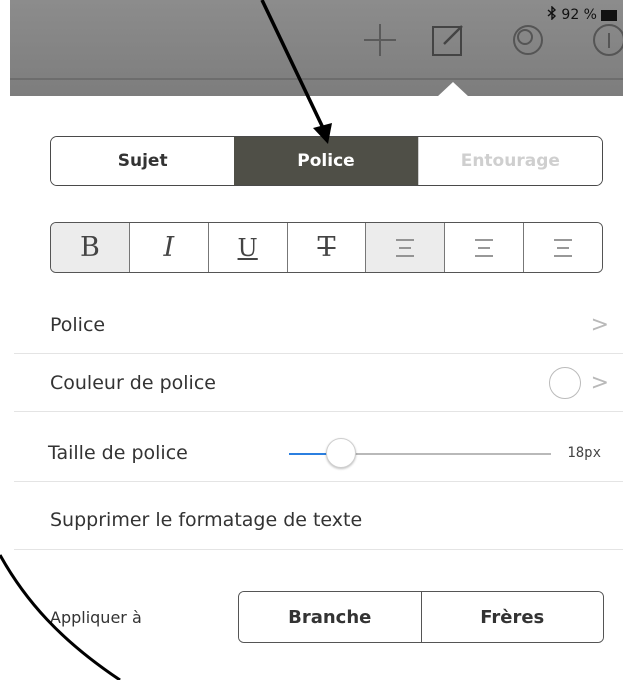  I want to click on font-row-label: Police, so click(78, 324).